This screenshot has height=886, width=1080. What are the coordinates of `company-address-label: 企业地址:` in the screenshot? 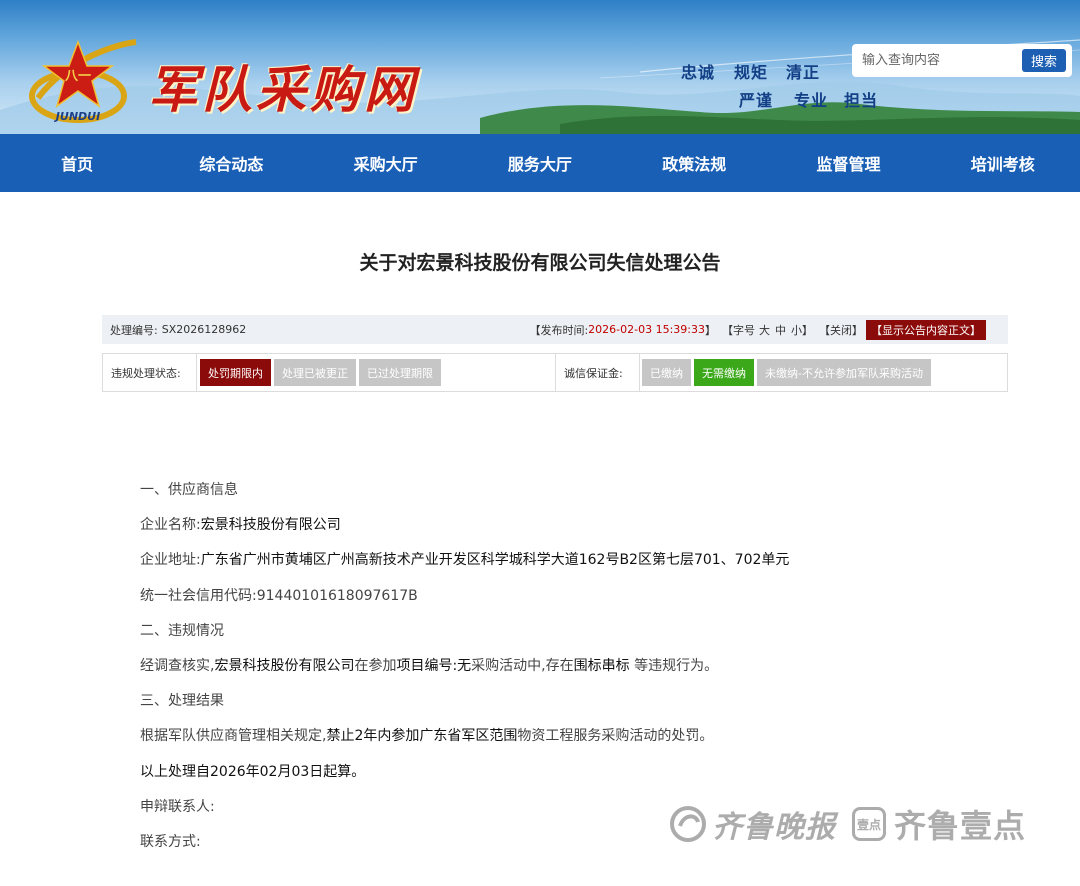 It's located at (170, 560).